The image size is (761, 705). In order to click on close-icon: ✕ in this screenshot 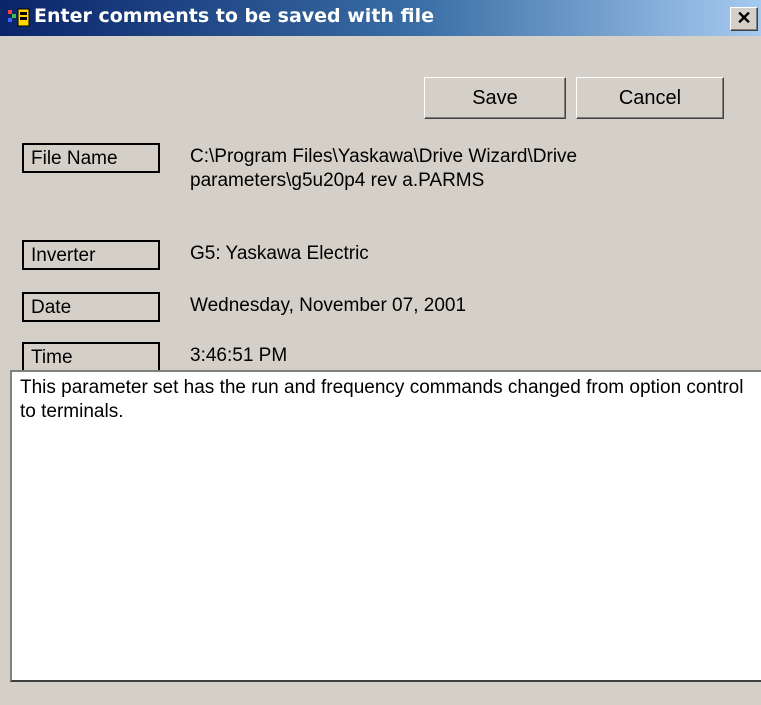, I will do `click(744, 18)`.